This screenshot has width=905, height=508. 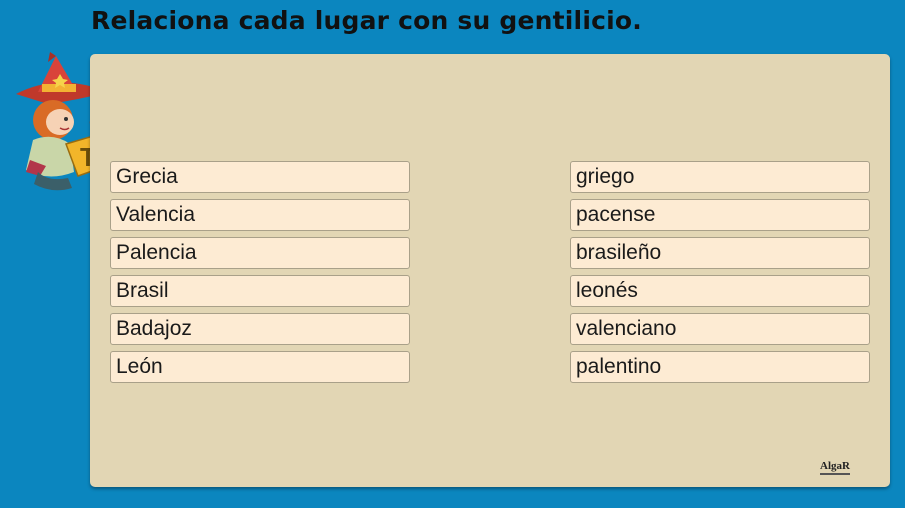 I want to click on exercise-title: Relaciona cada lugar con su gentilicio., so click(x=366, y=20).